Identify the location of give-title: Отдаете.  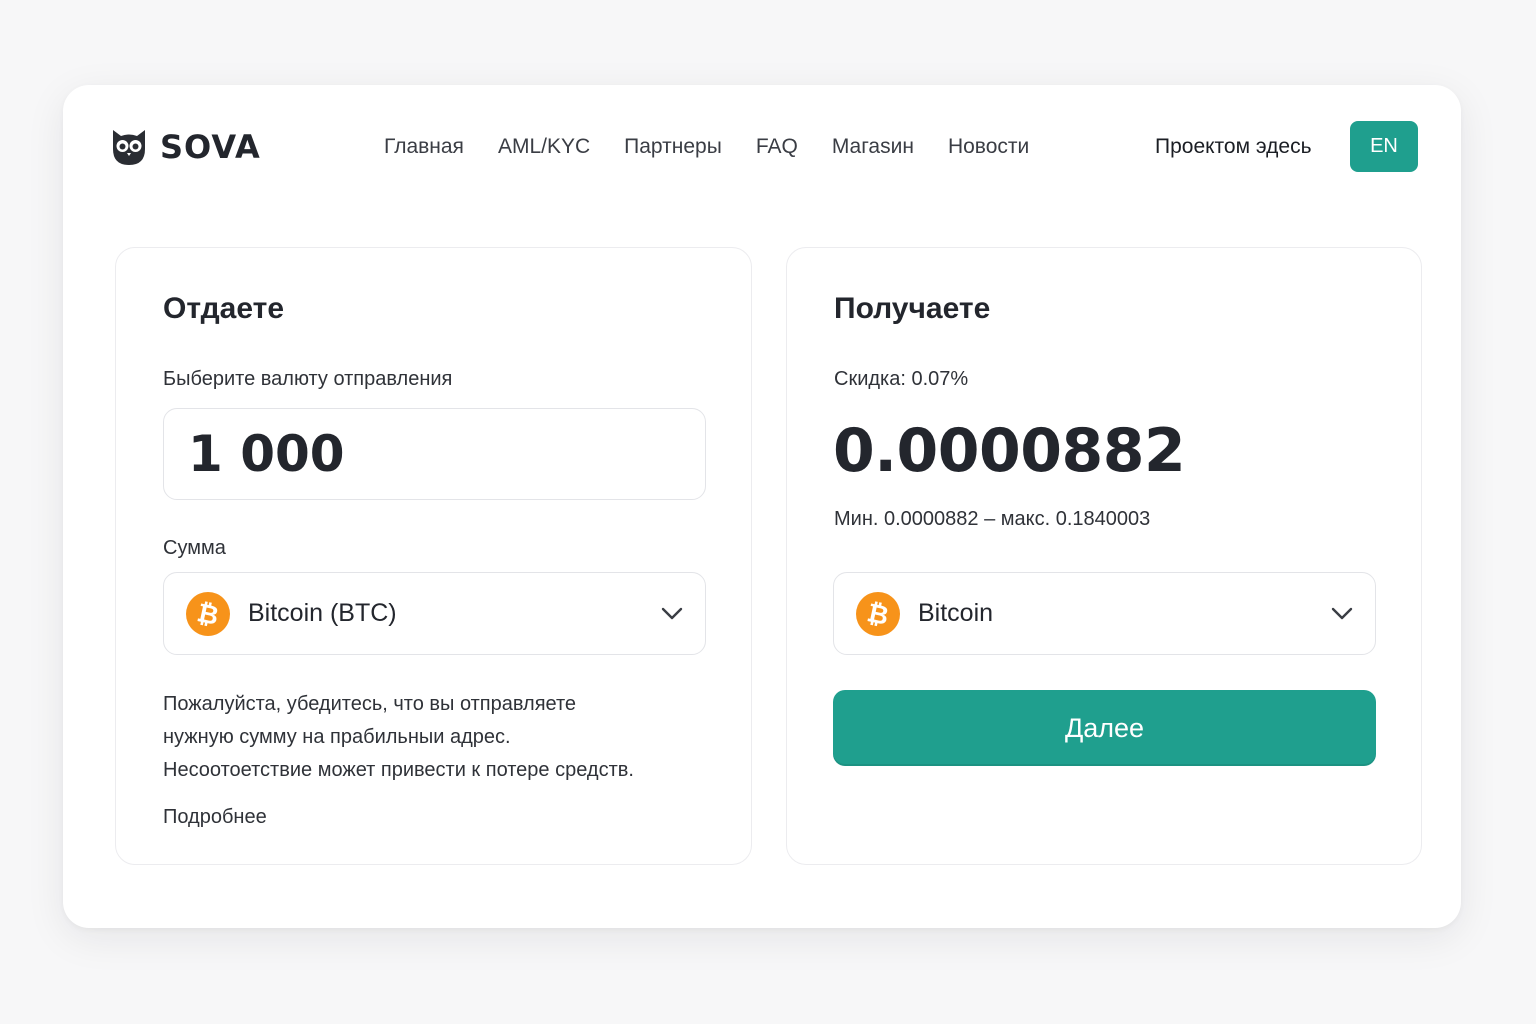
(224, 308).